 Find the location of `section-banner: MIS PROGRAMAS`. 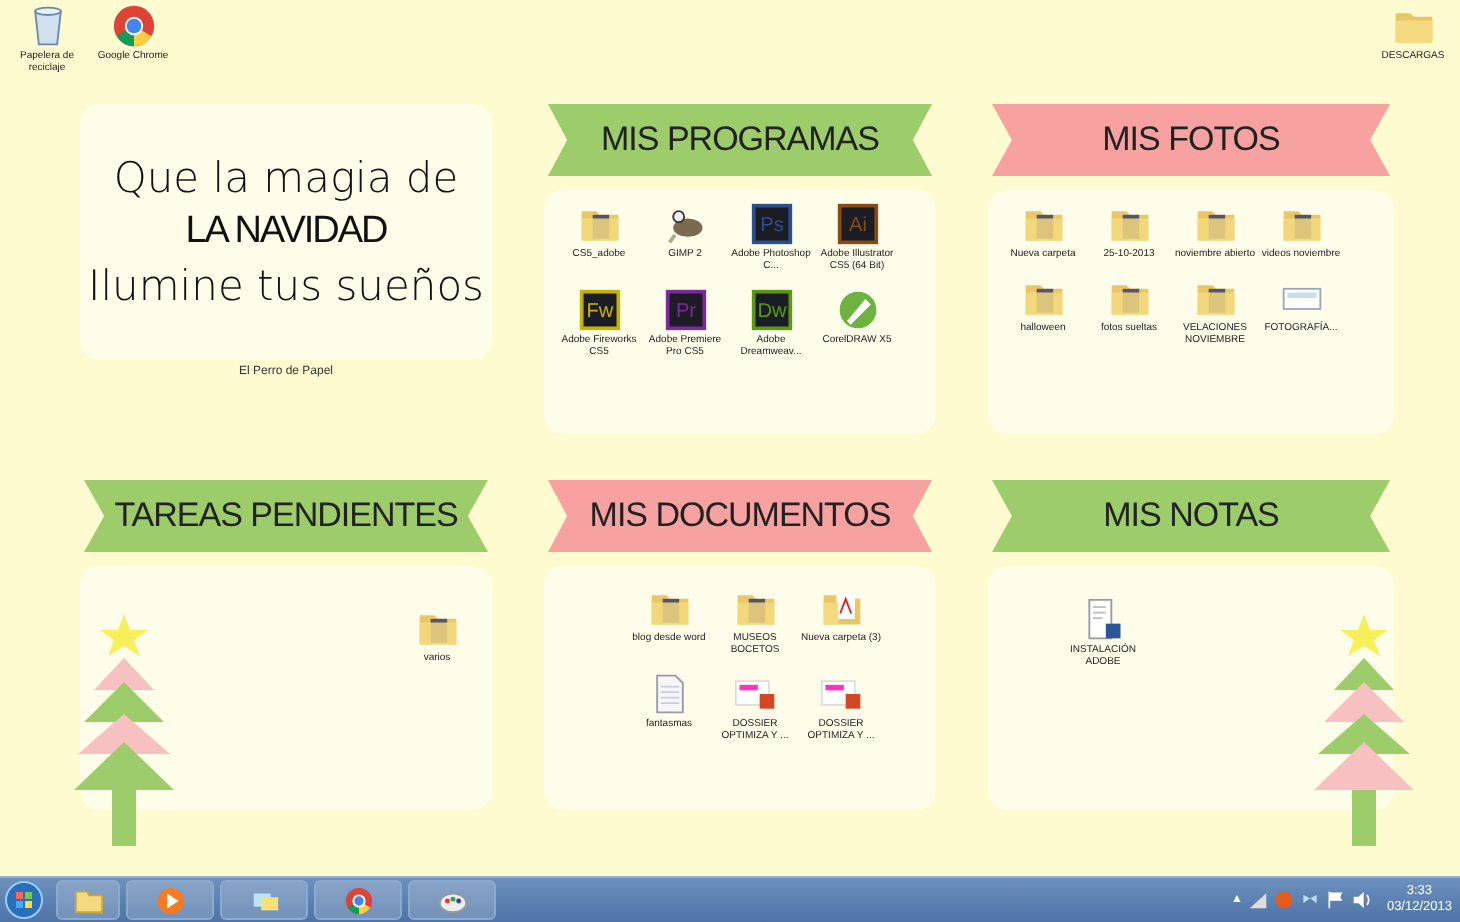

section-banner: MIS PROGRAMAS is located at coordinates (740, 140).